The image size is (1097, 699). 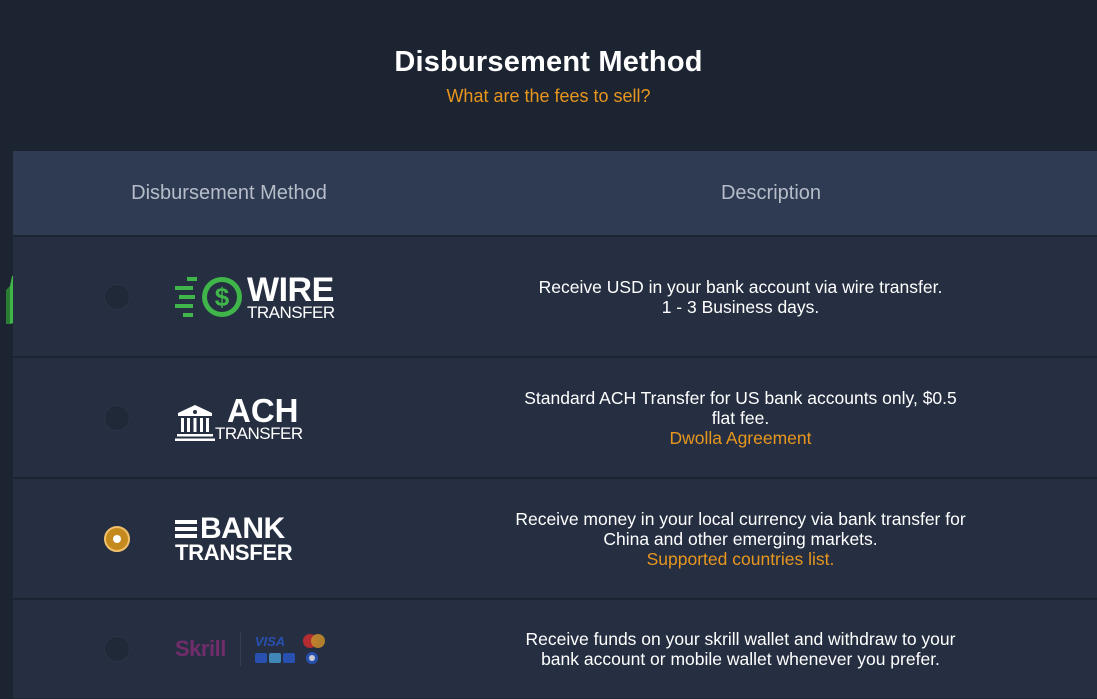 I want to click on column-header-description: Description, so click(x=771, y=192).